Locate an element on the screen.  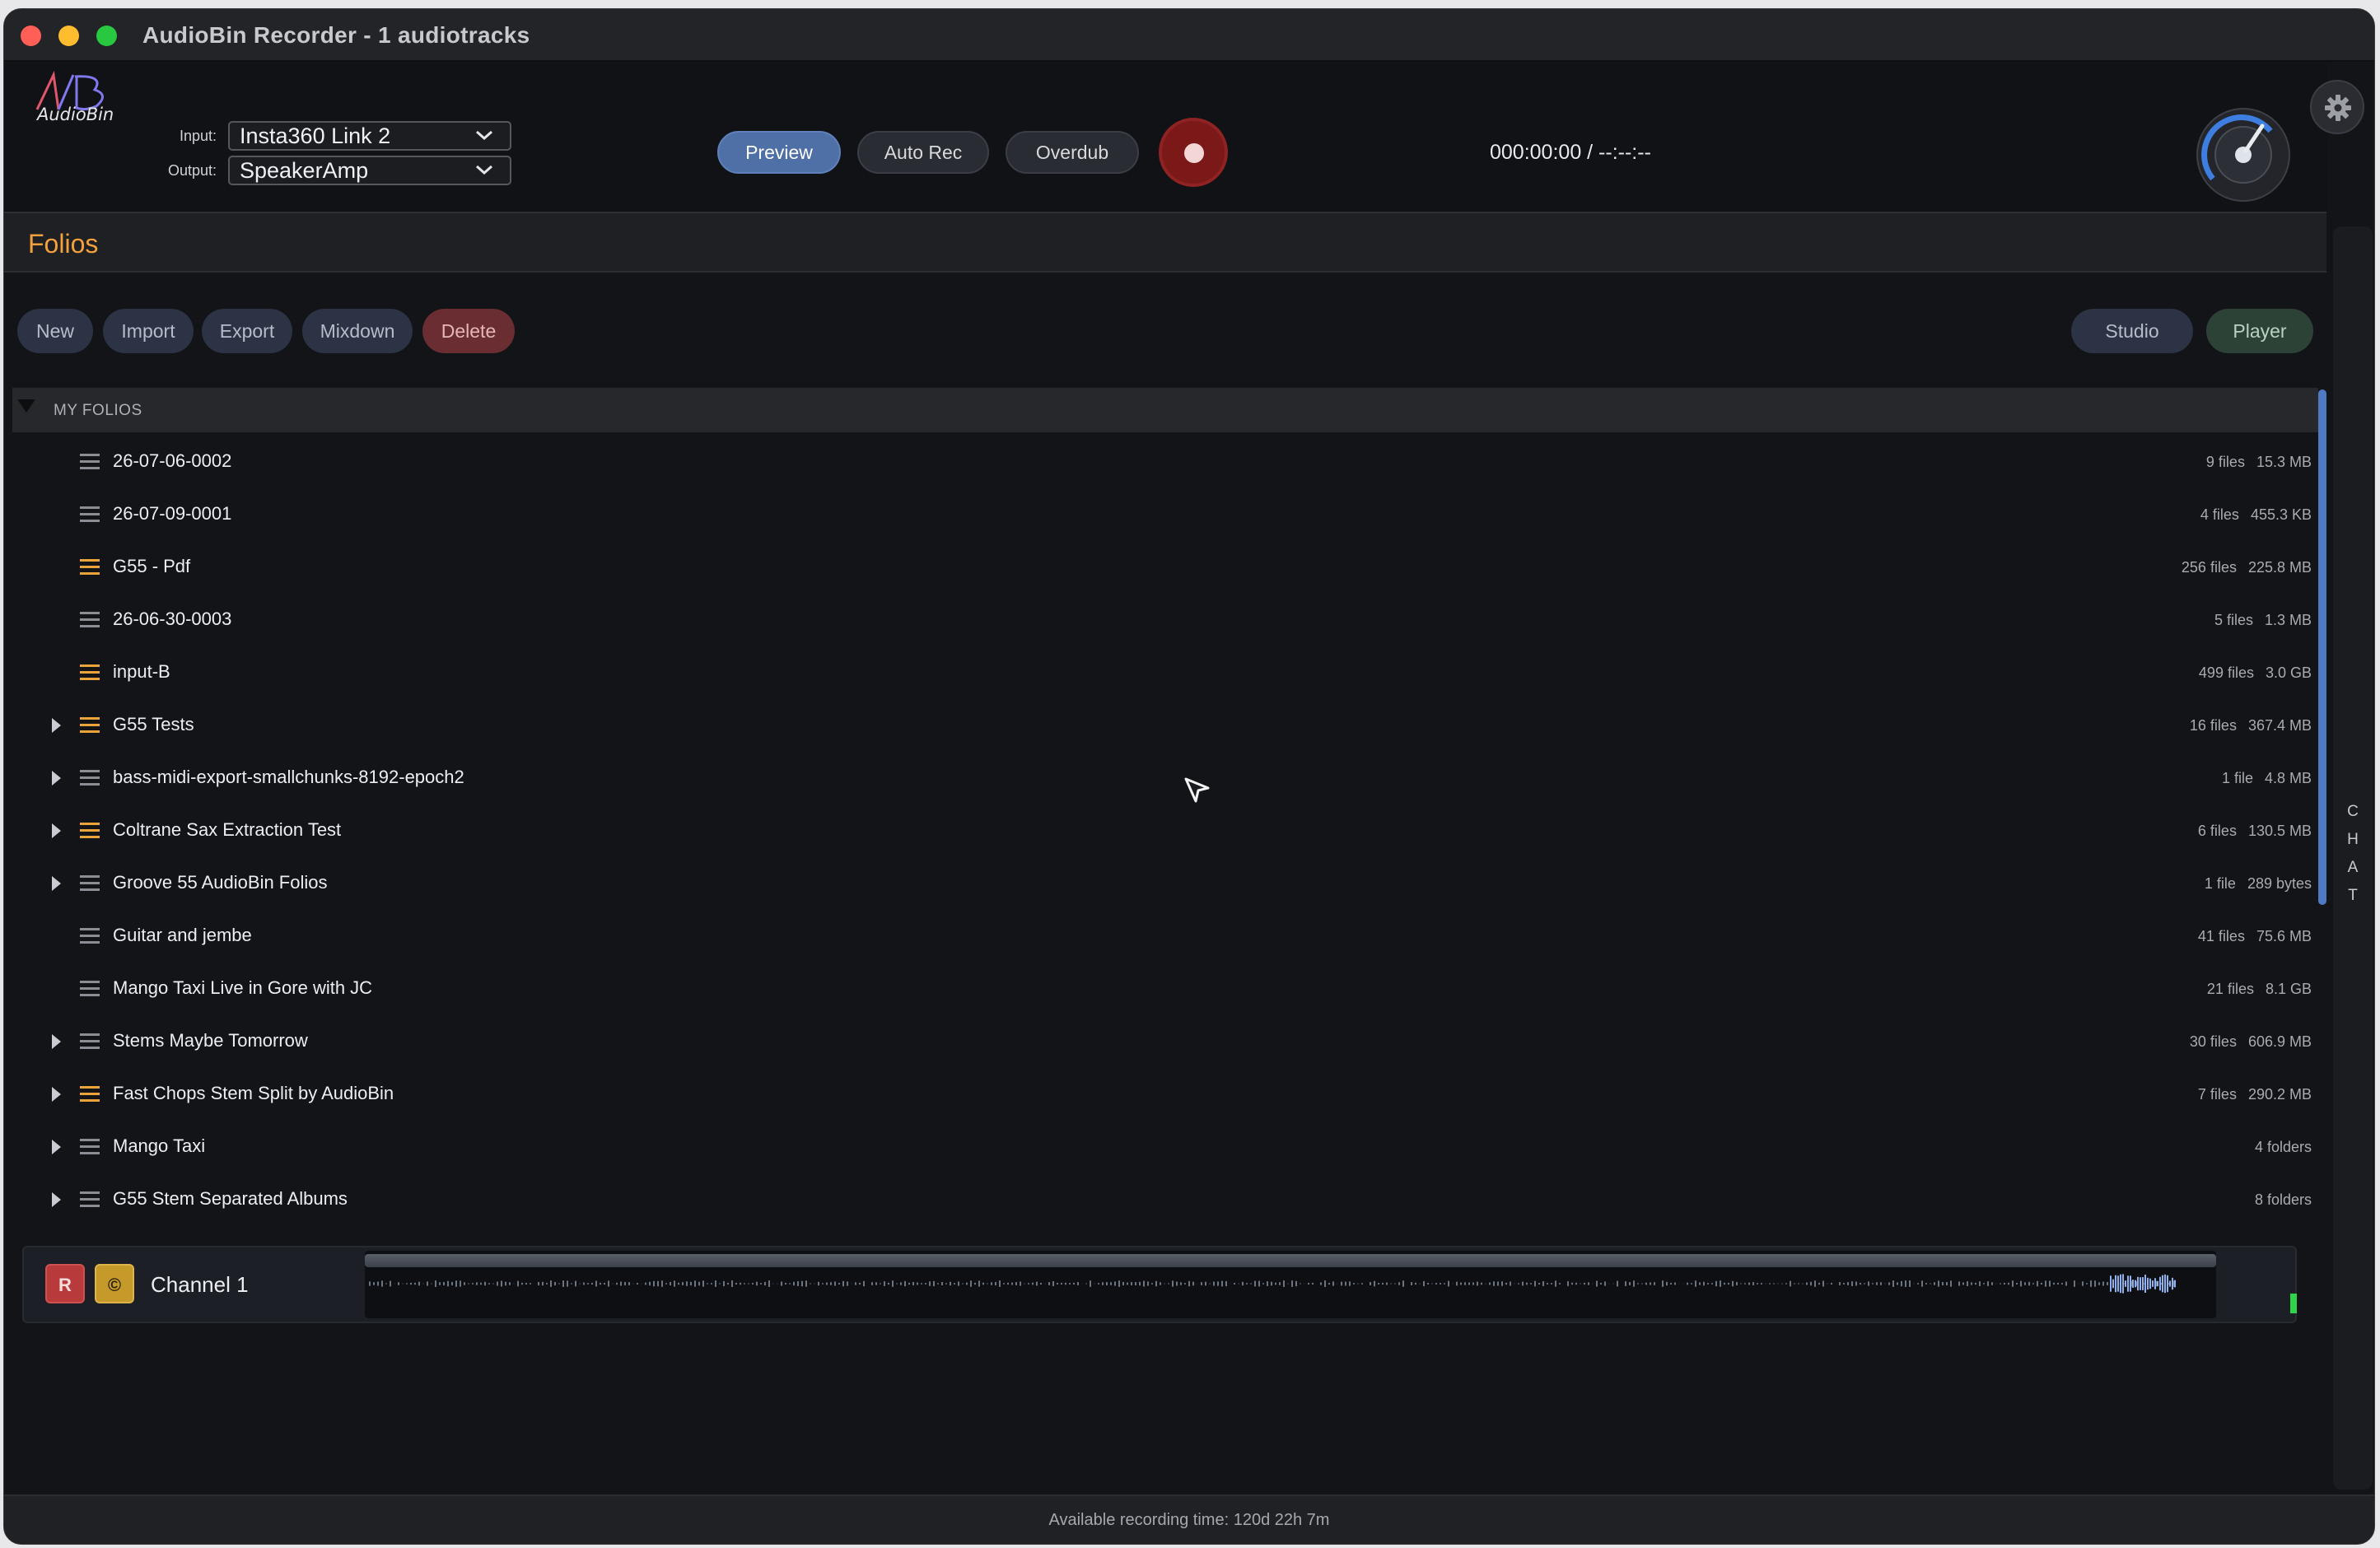
export-button: Export is located at coordinates (247, 331).